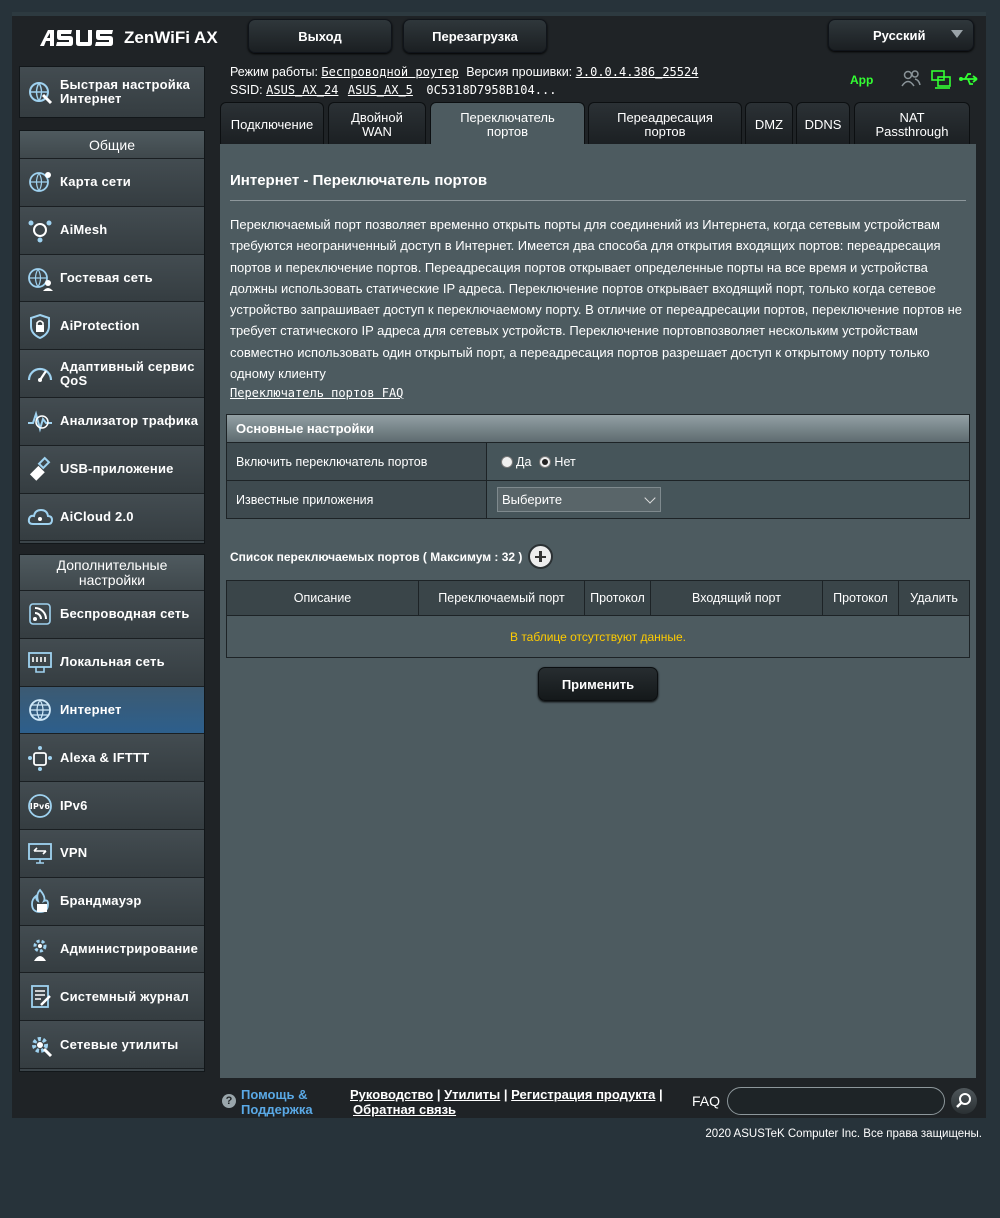  I want to click on alexa-icon, so click(40, 758).